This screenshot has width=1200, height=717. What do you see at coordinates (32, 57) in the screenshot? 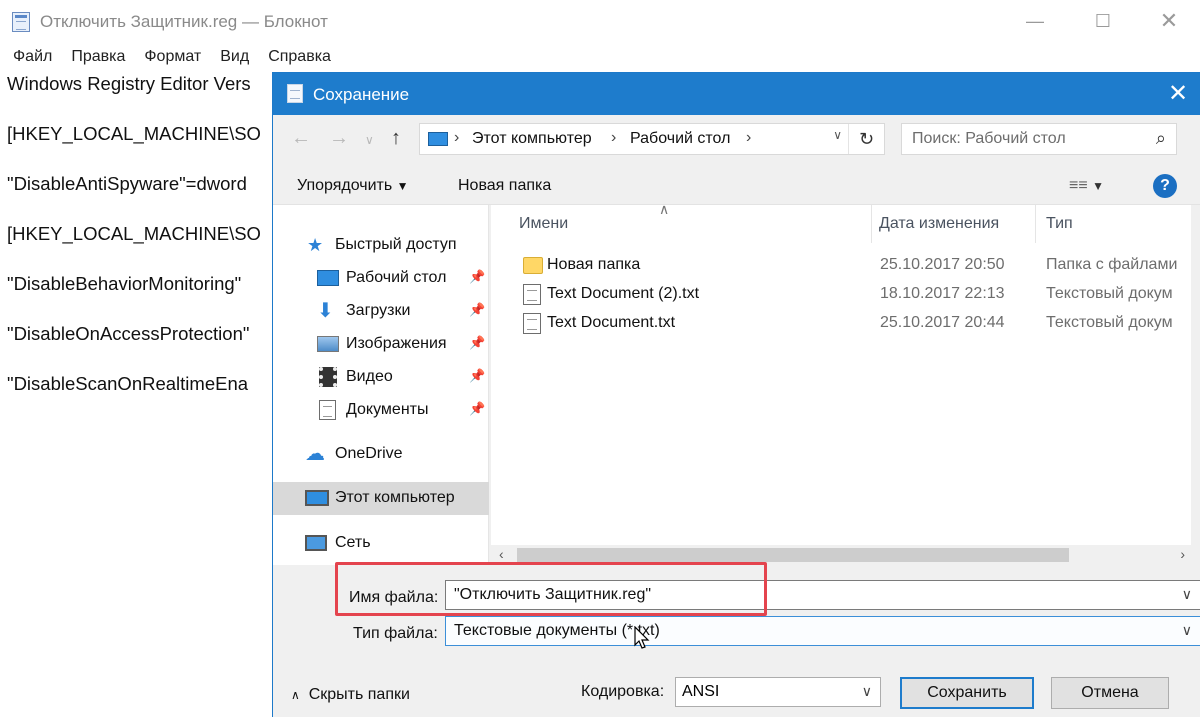
I see `menu-file: Файл` at bounding box center [32, 57].